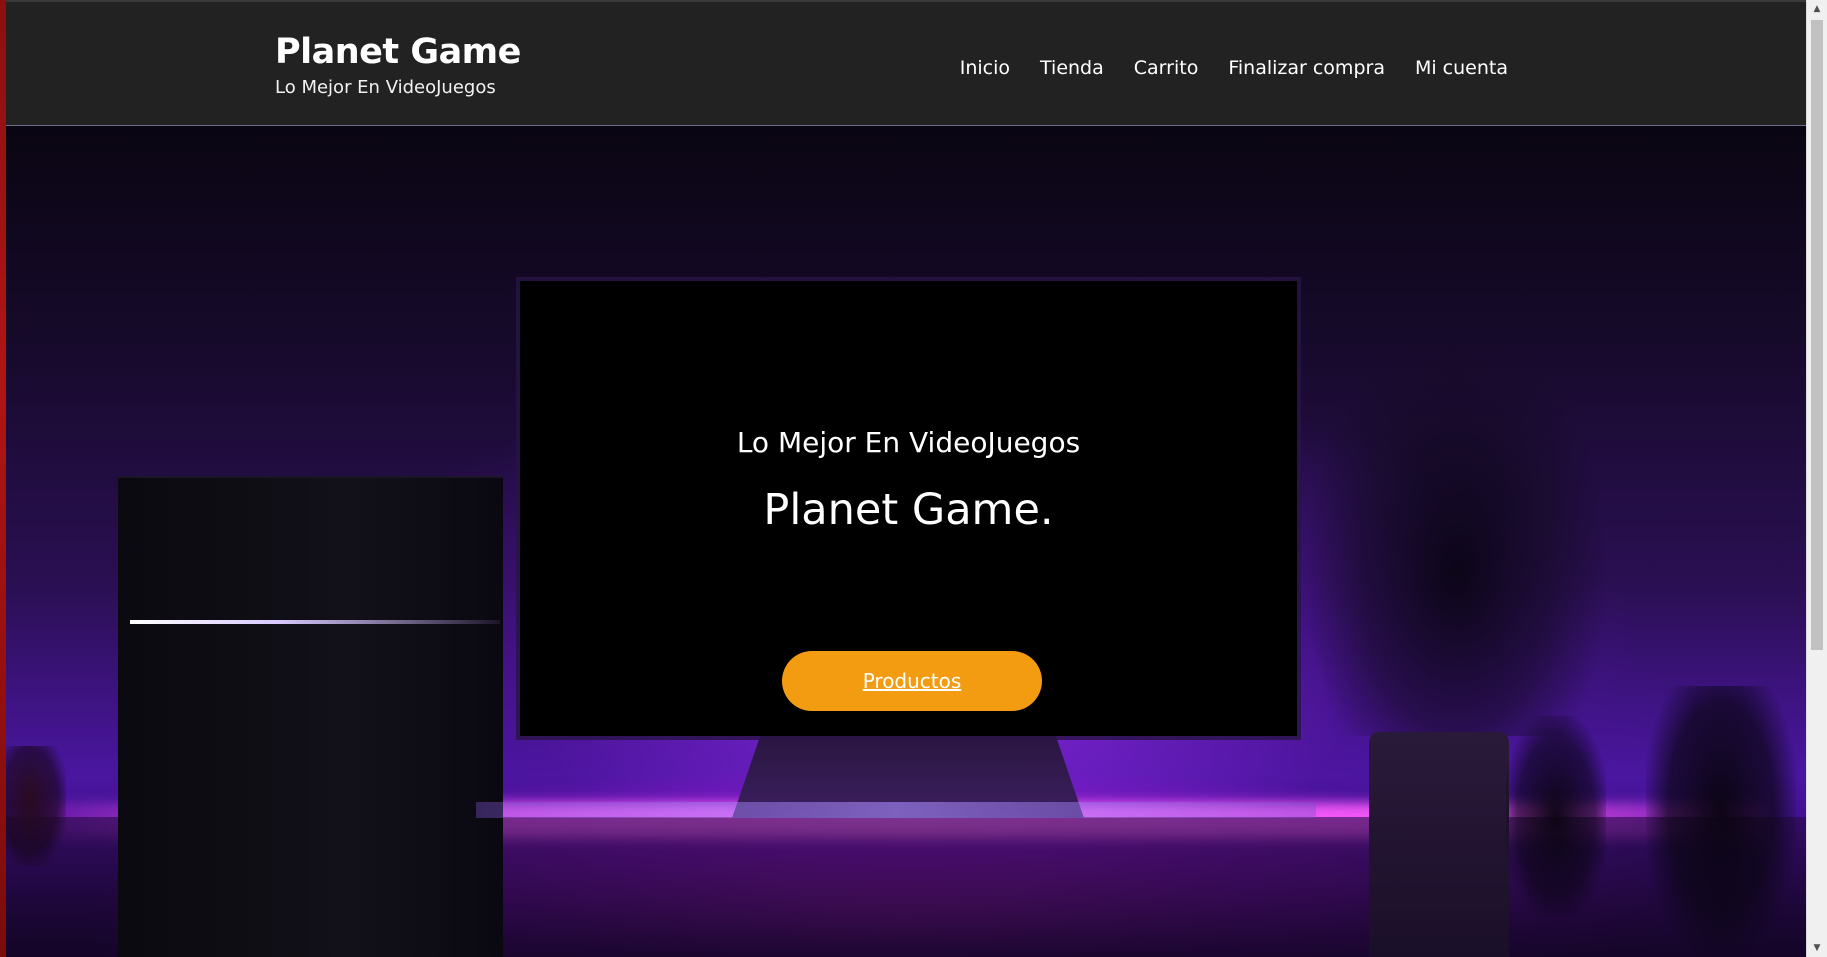 The height and width of the screenshot is (957, 1827). What do you see at coordinates (1817, 9) in the screenshot?
I see `chevron-up-icon: ▲` at bounding box center [1817, 9].